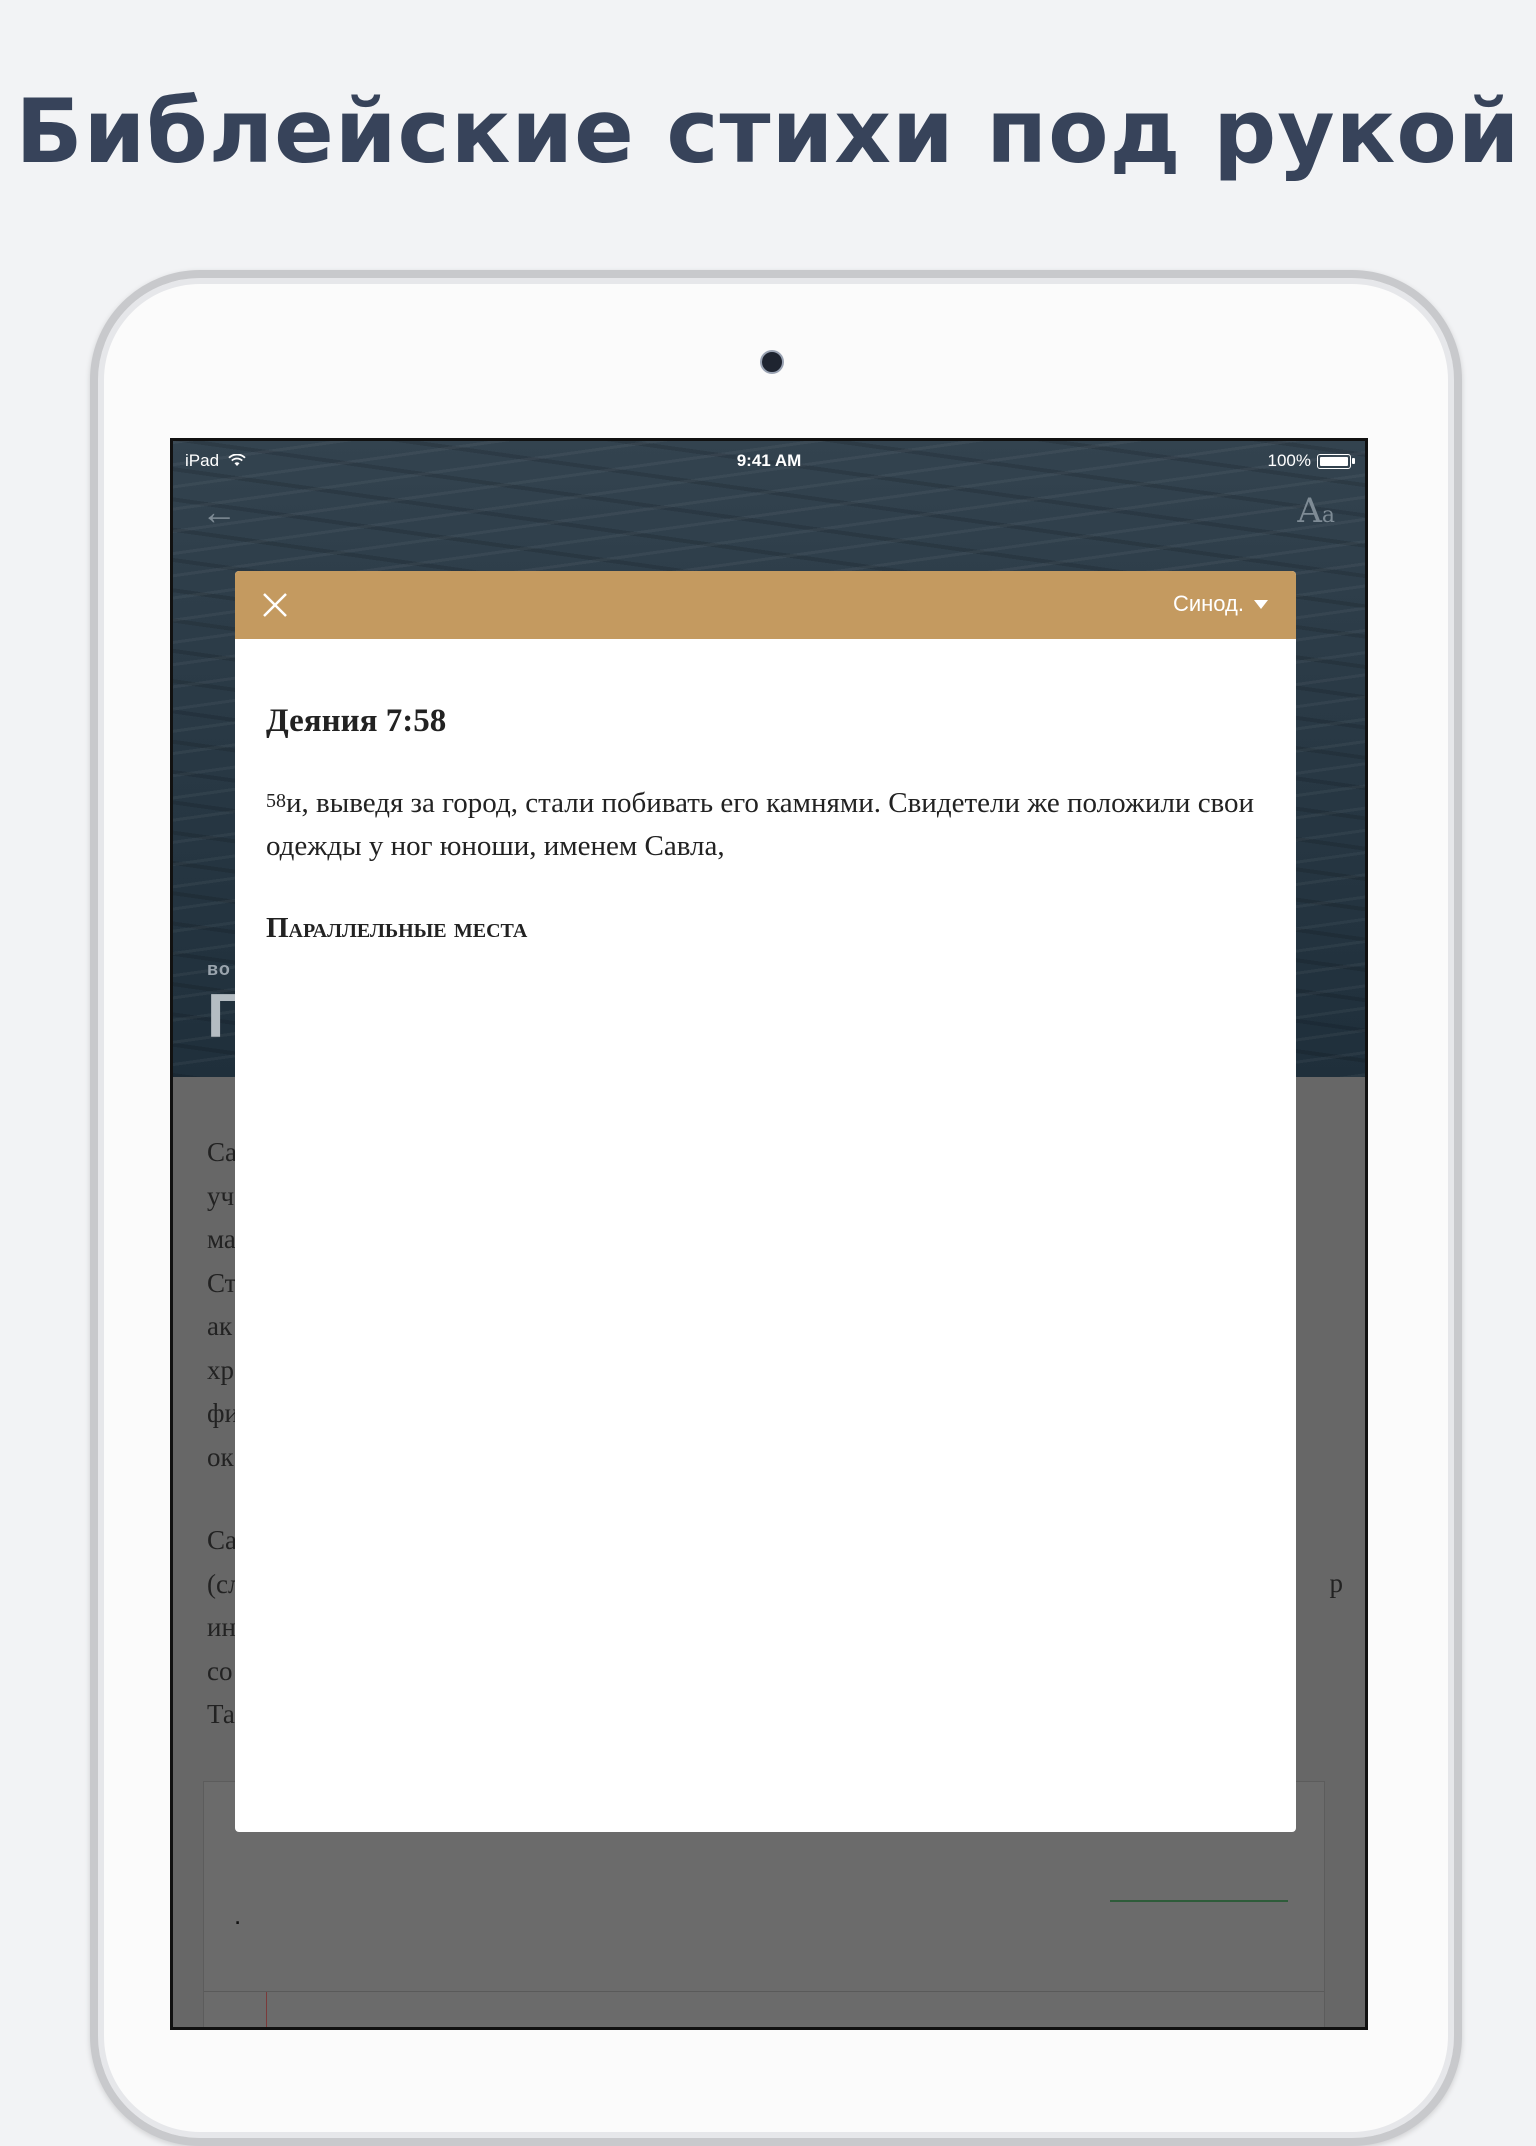 This screenshot has width=1536, height=2146. I want to click on camera-icon, so click(772, 362).